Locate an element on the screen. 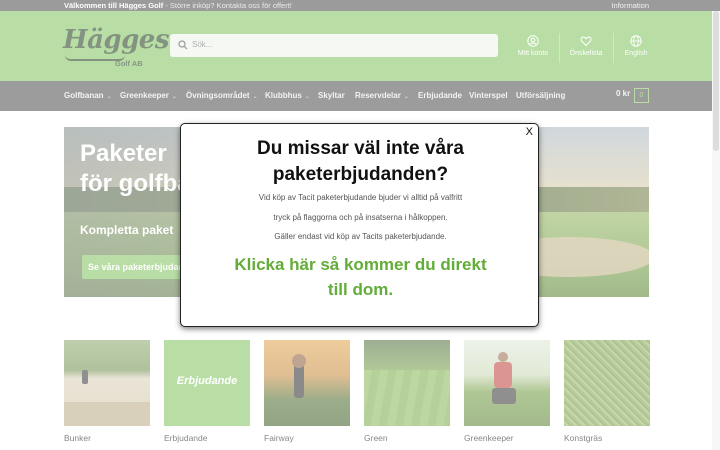  popup-cta-line: Klicka här så kommer du direkt is located at coordinates (360, 264).